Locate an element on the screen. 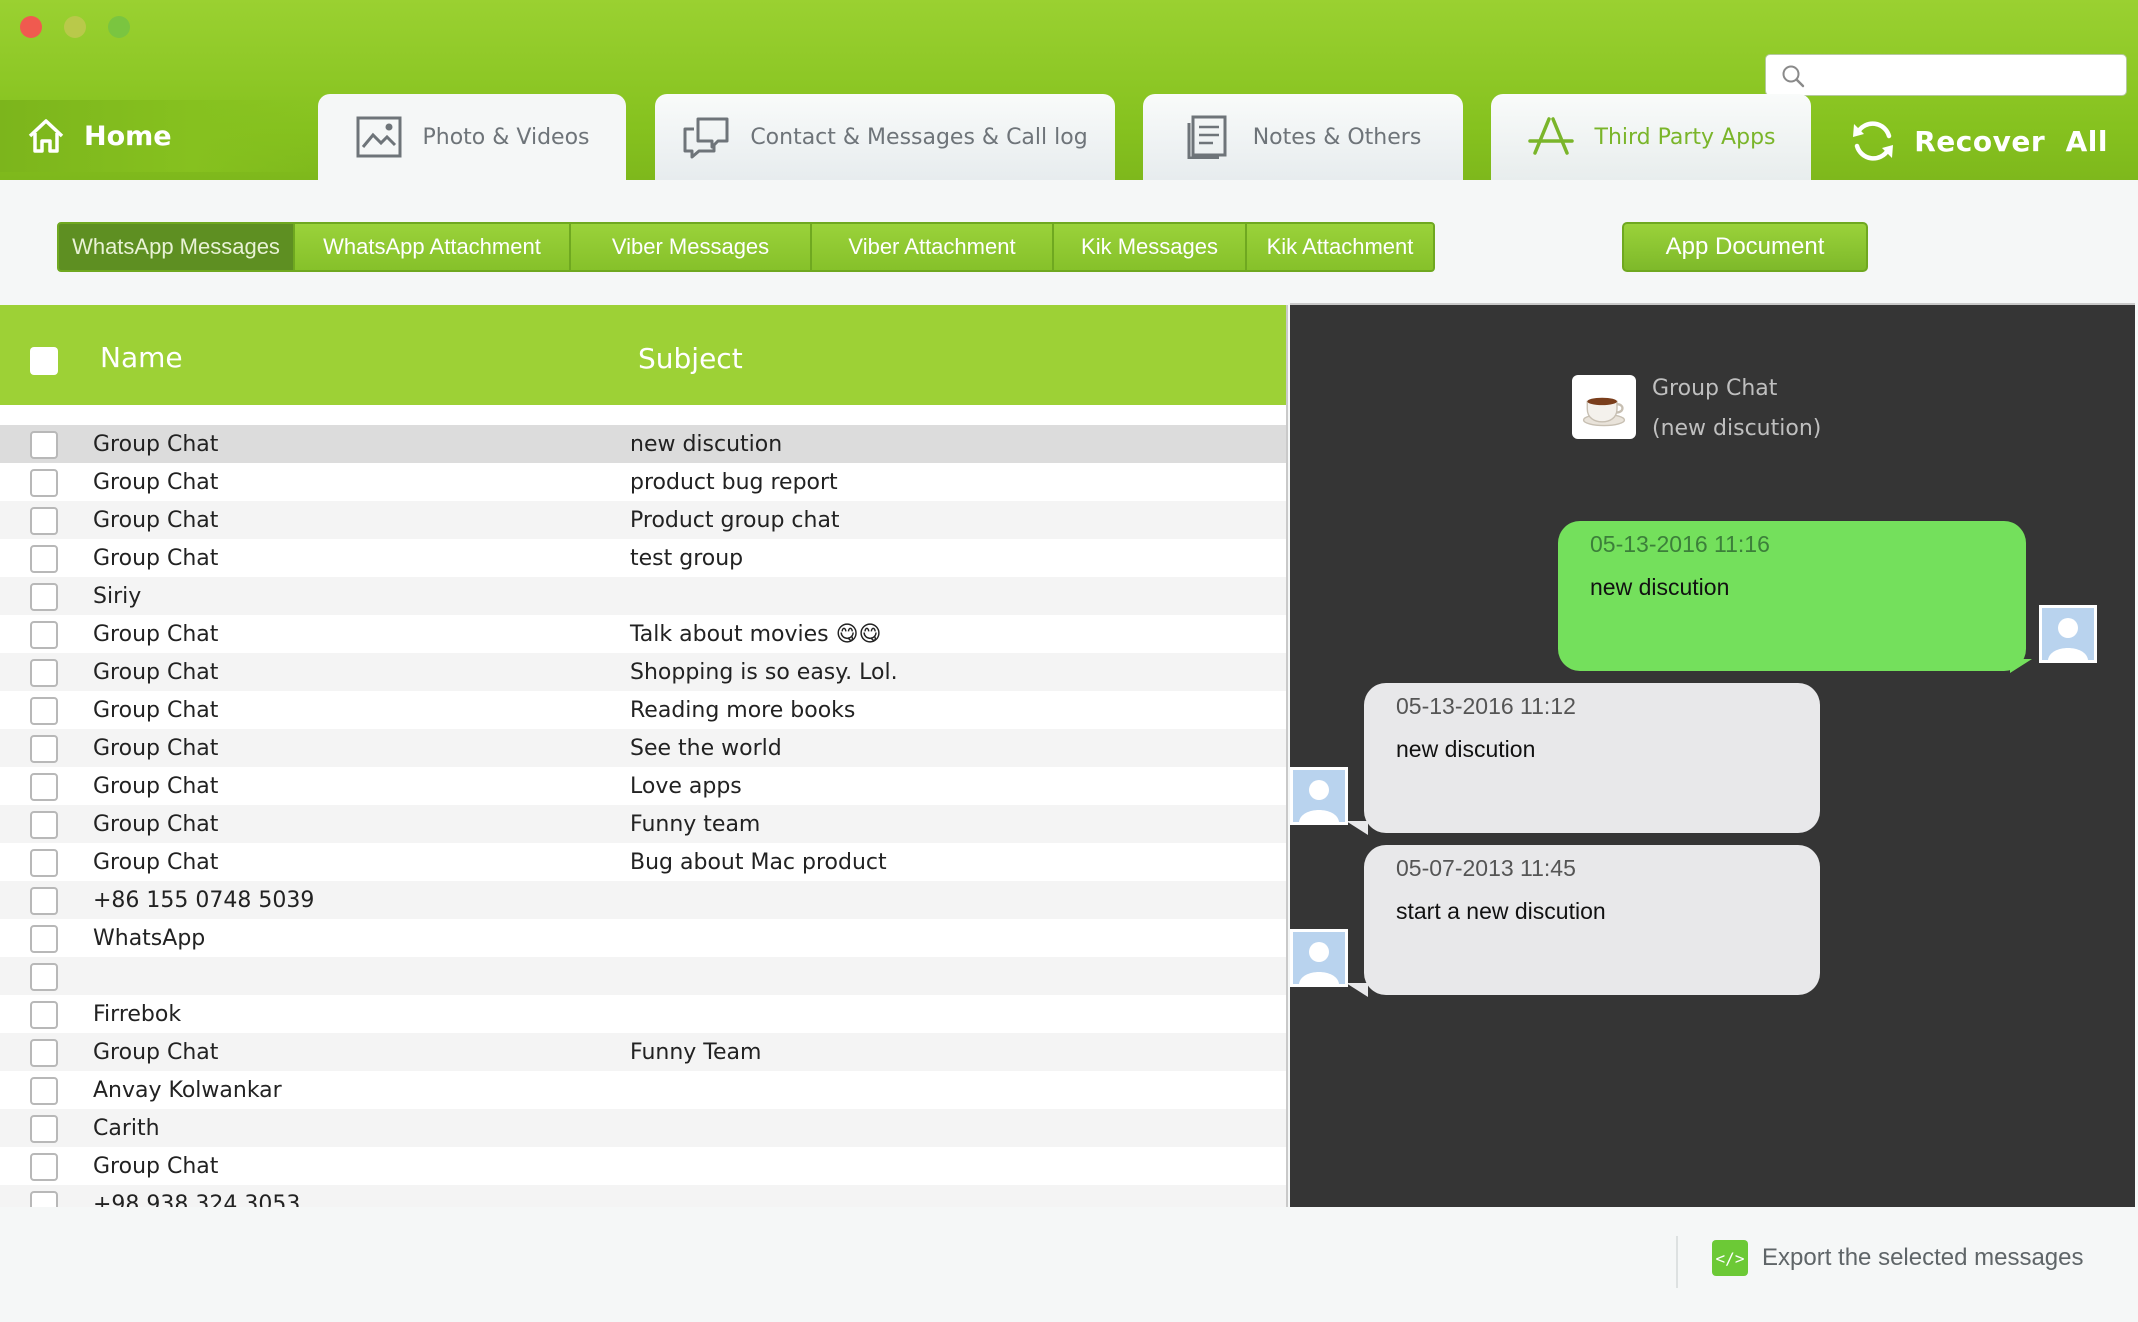 Image resolution: width=2138 pixels, height=1322 pixels. subtab-viber-messages: Viber Messages is located at coordinates (691, 247).